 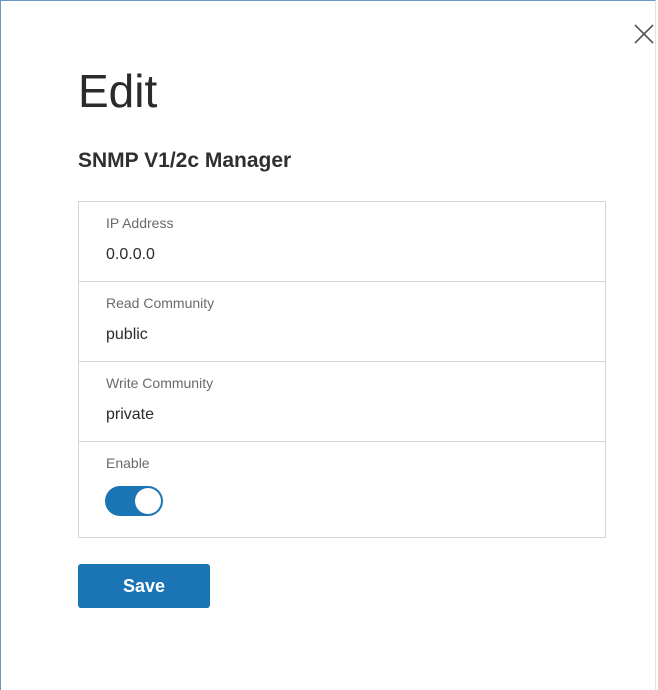 I want to click on toggle-knob, so click(x=148, y=501).